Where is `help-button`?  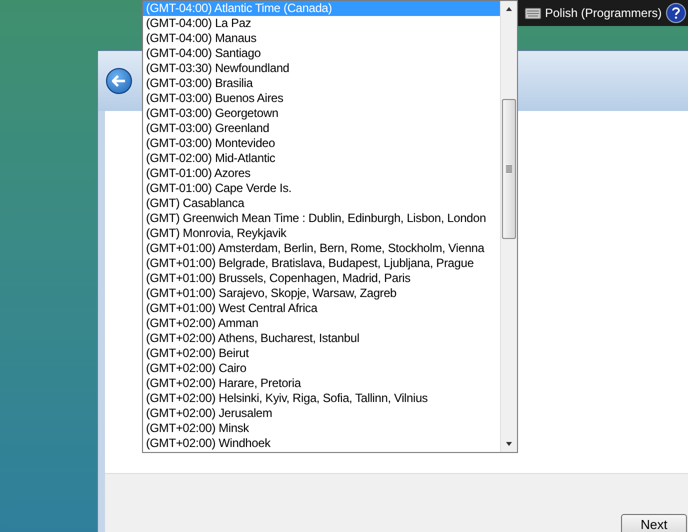 help-button is located at coordinates (676, 13).